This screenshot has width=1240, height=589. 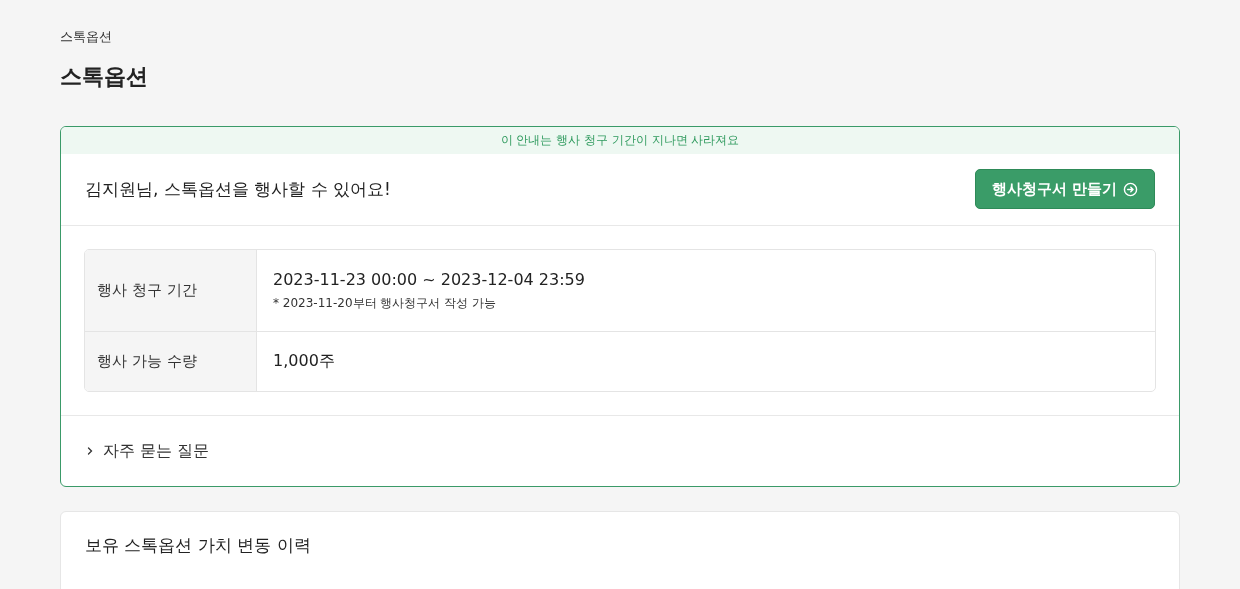 I want to click on row-note: * 2023-11-20부터 행사청구서 작성 가능, so click(x=385, y=303).